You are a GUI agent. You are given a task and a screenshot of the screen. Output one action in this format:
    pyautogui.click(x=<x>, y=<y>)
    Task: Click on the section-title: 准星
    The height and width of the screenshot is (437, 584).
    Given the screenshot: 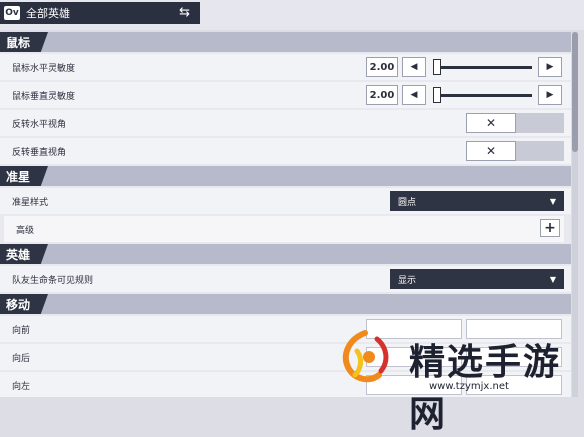 What is the action you would take?
    pyautogui.click(x=24, y=176)
    